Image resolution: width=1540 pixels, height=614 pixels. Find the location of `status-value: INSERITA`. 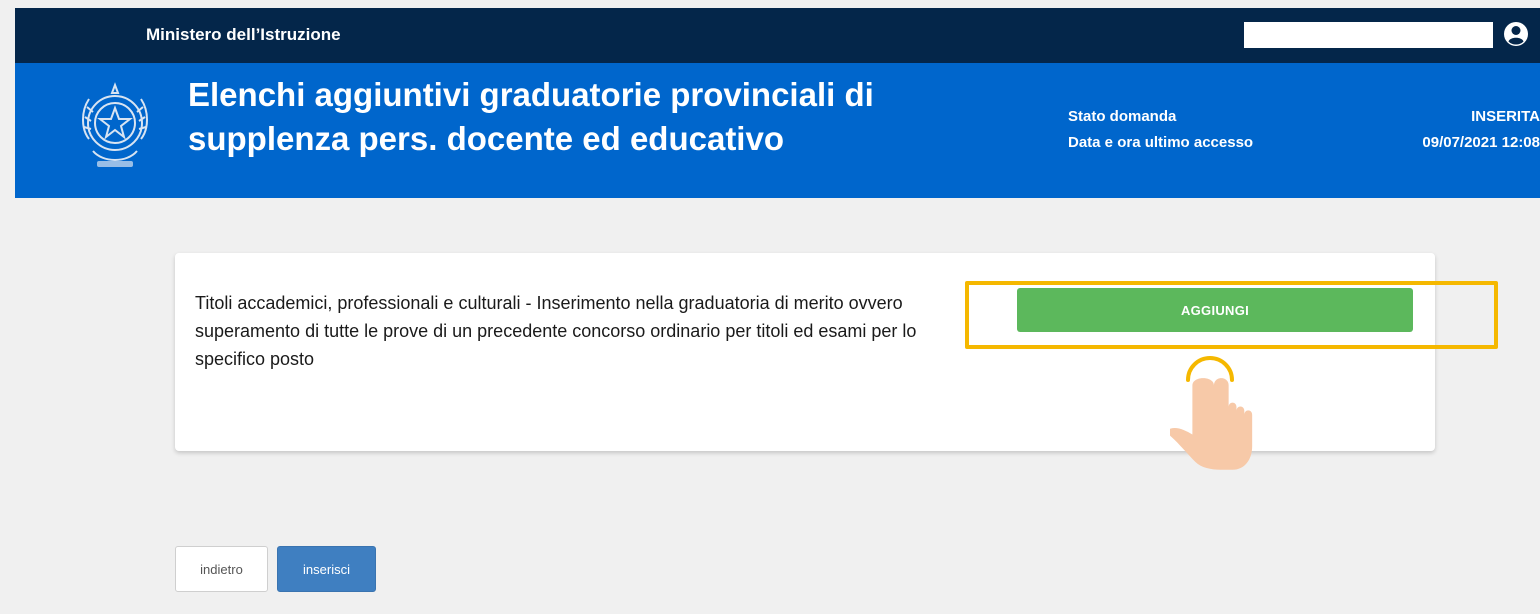

status-value: INSERITA is located at coordinates (1505, 116).